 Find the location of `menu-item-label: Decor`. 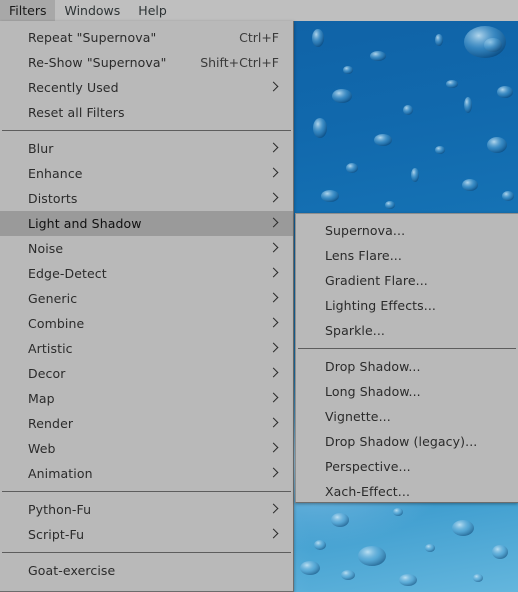

menu-item-label: Decor is located at coordinates (47, 373).